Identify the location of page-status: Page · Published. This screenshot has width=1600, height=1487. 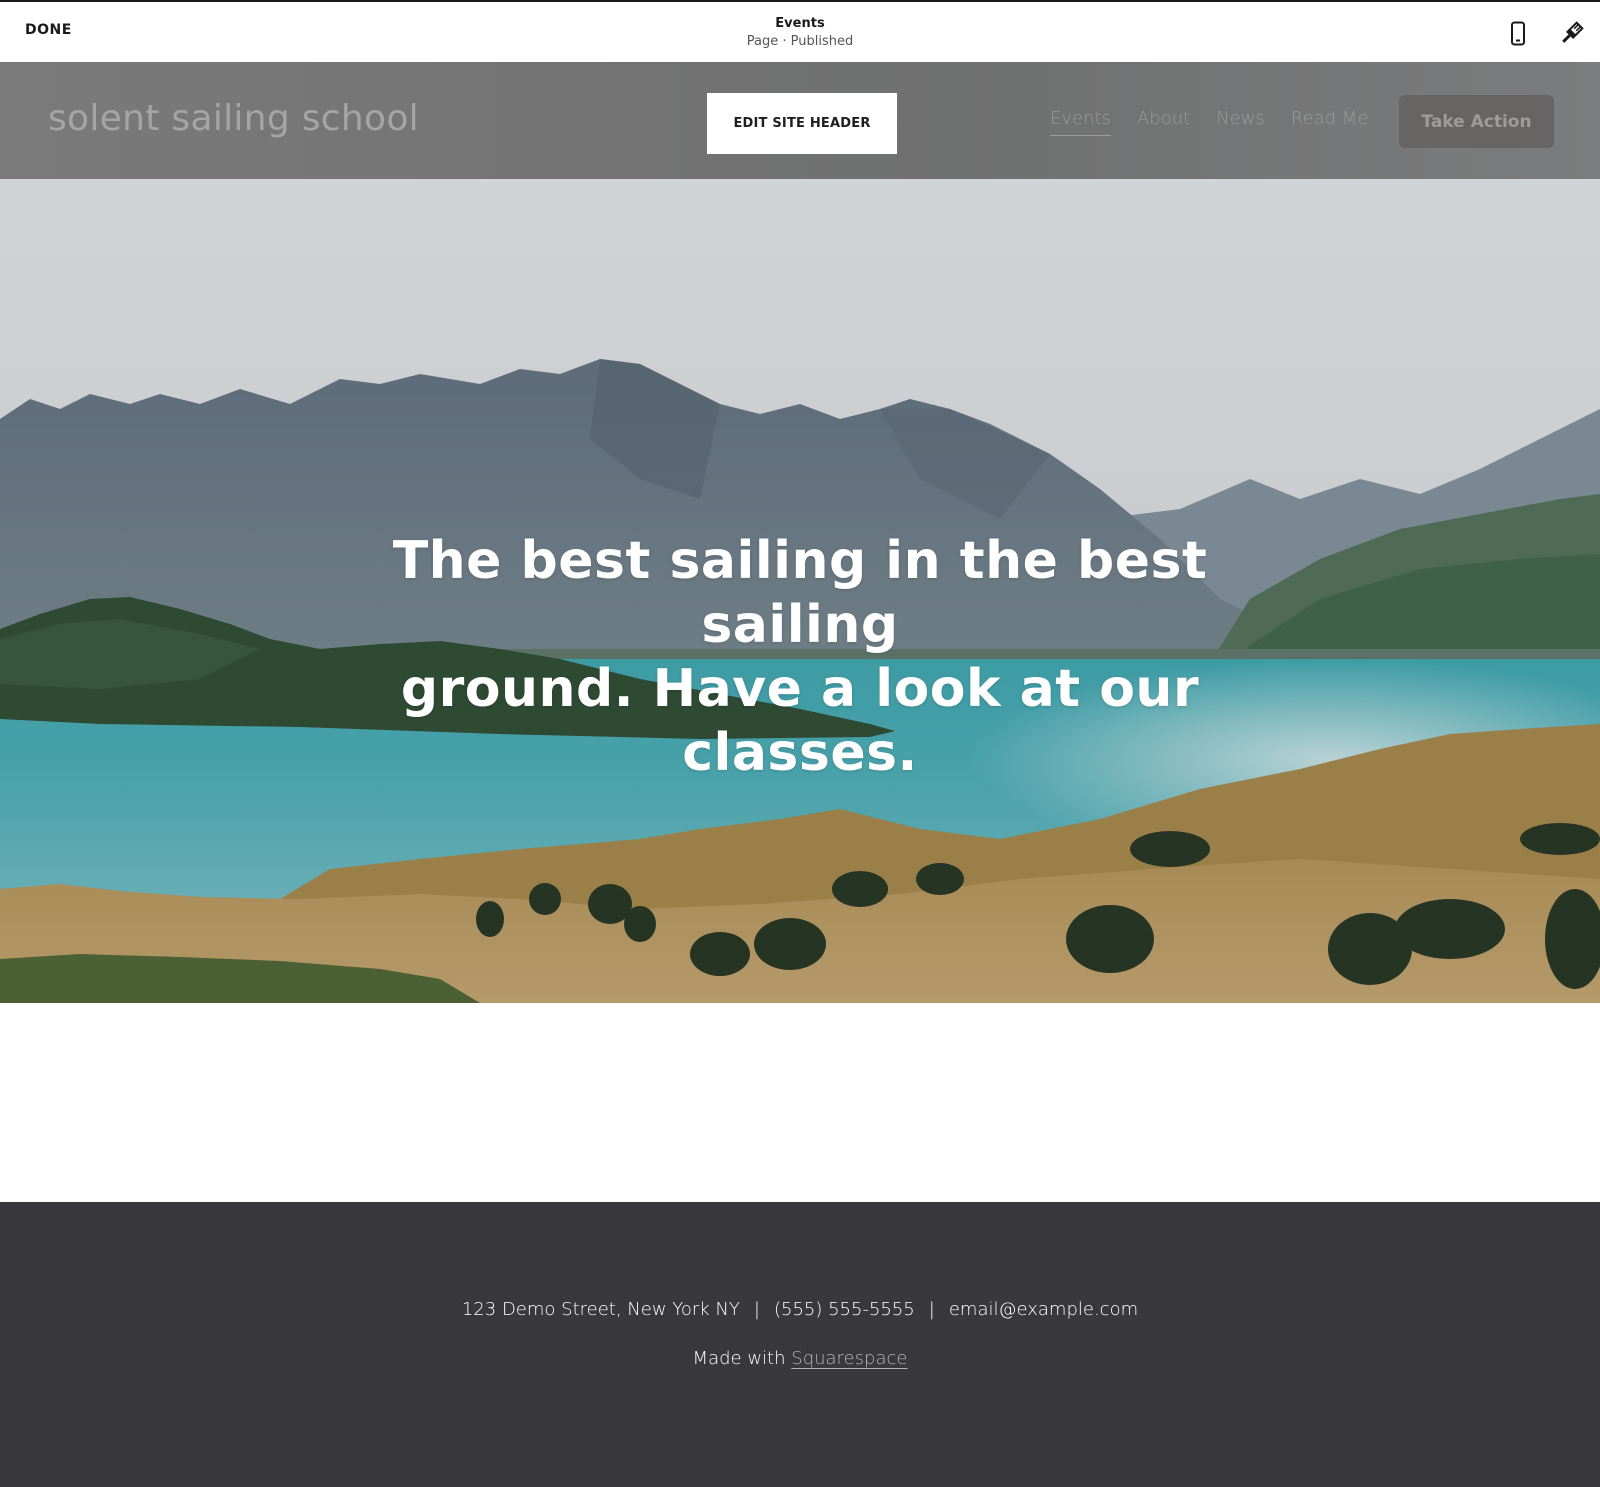
(800, 41).